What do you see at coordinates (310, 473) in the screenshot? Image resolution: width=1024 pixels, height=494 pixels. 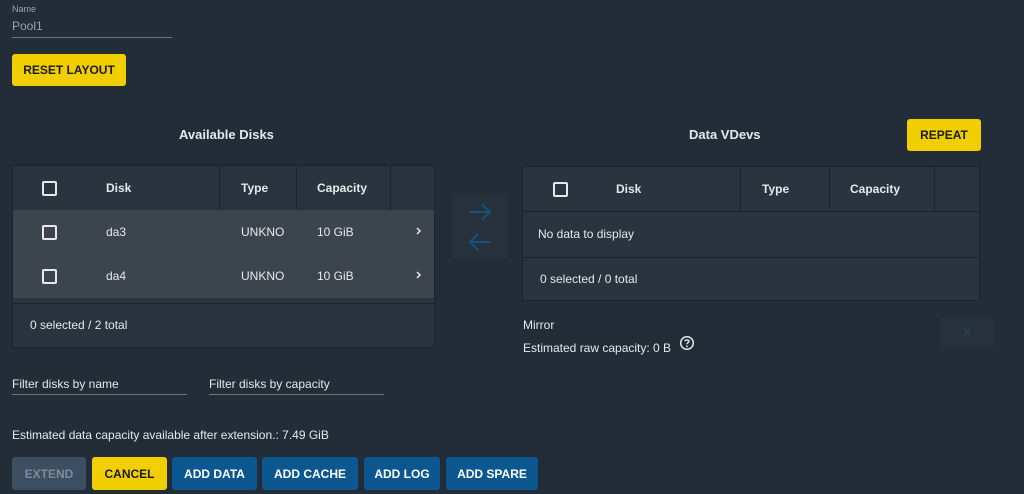 I see `add-cache-button: ADD CACHE` at bounding box center [310, 473].